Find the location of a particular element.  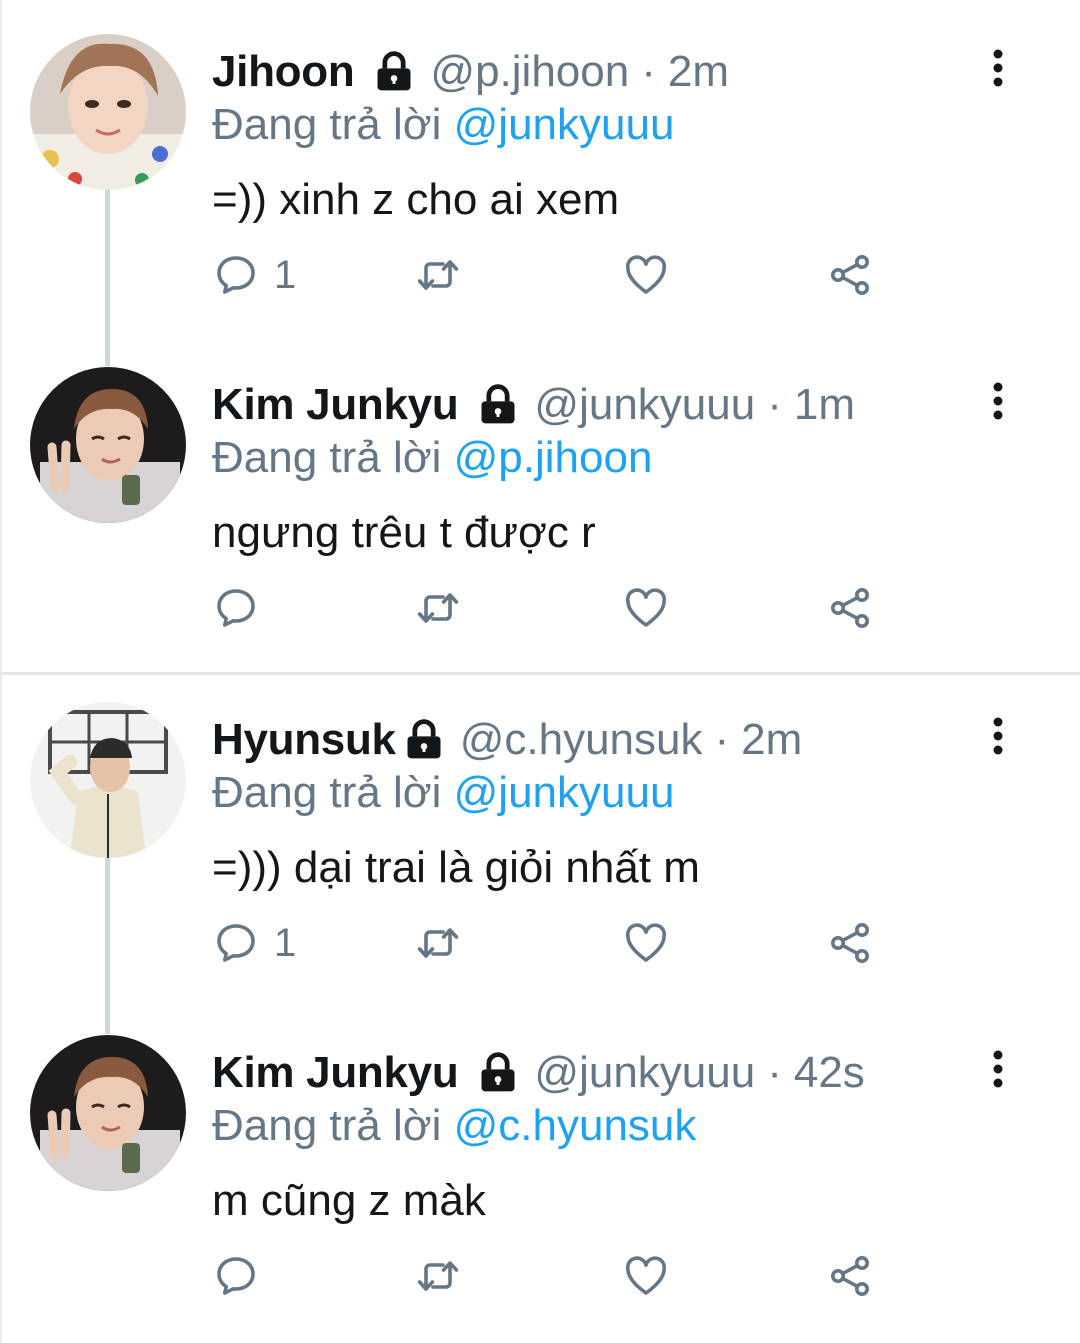

tweet-header: Hyunsuk @c.hyunsuk · 2m is located at coordinates (507, 740).